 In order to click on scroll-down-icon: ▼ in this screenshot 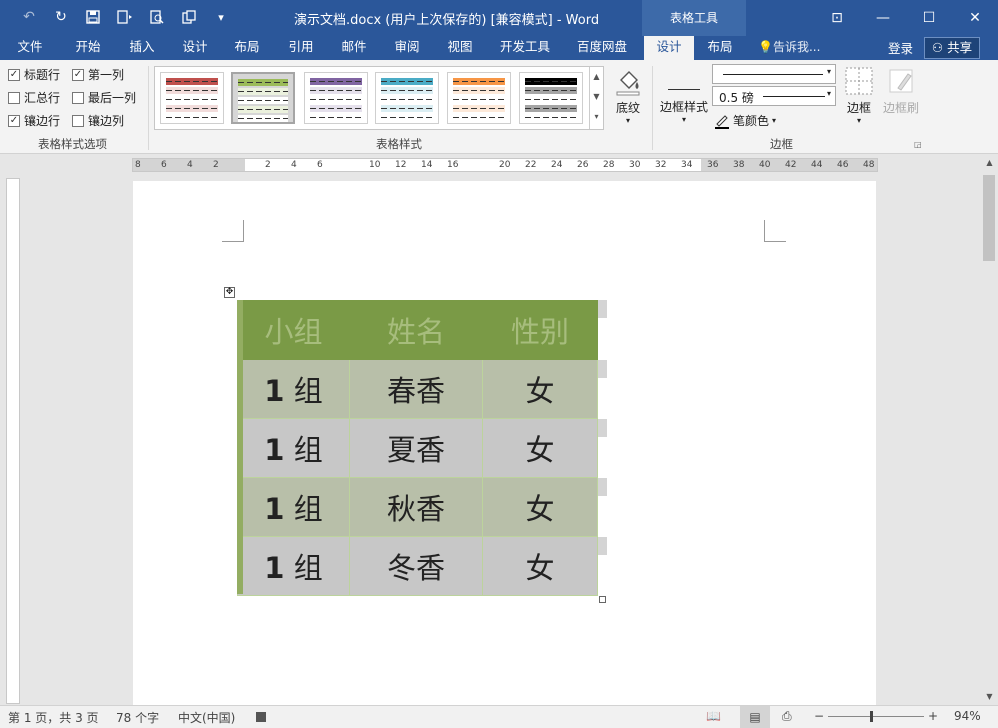, I will do `click(989, 697)`.